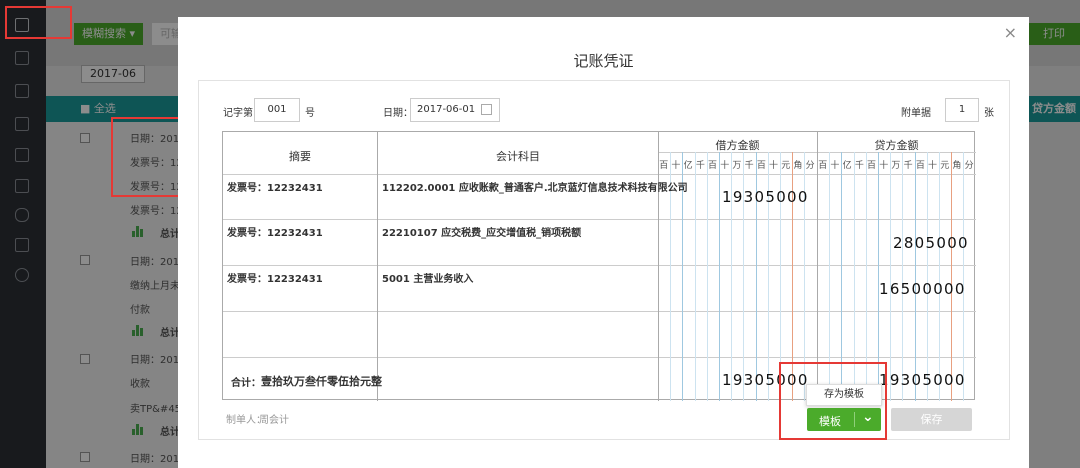 The image size is (1080, 468). Describe the element at coordinates (896, 145) in the screenshot. I see `credit-header: 贷方金额` at that location.